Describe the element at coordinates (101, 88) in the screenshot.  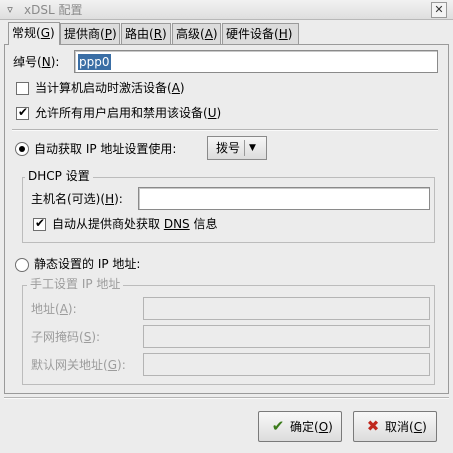
I see `activate-on-boot-text: 当计算机启动时激活设备` at that location.